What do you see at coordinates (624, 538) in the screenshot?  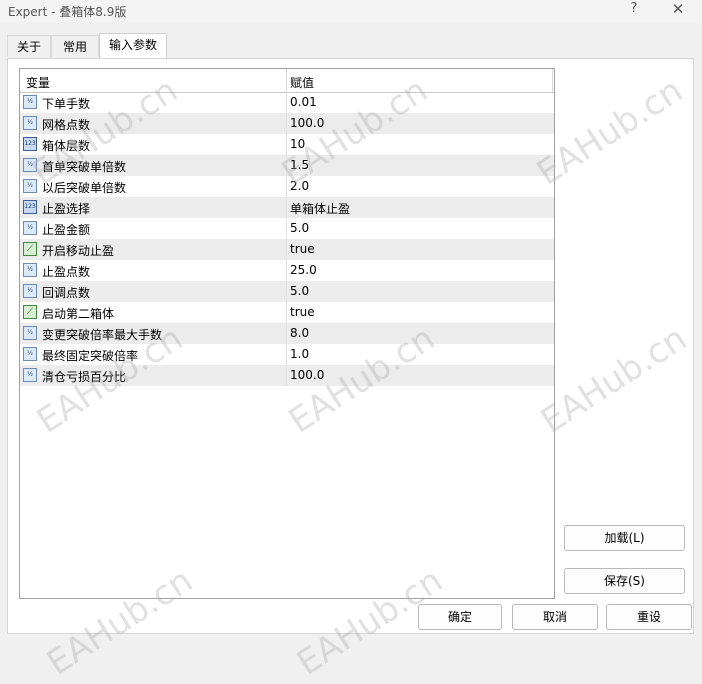 I see `load-button: 加载(L)` at bounding box center [624, 538].